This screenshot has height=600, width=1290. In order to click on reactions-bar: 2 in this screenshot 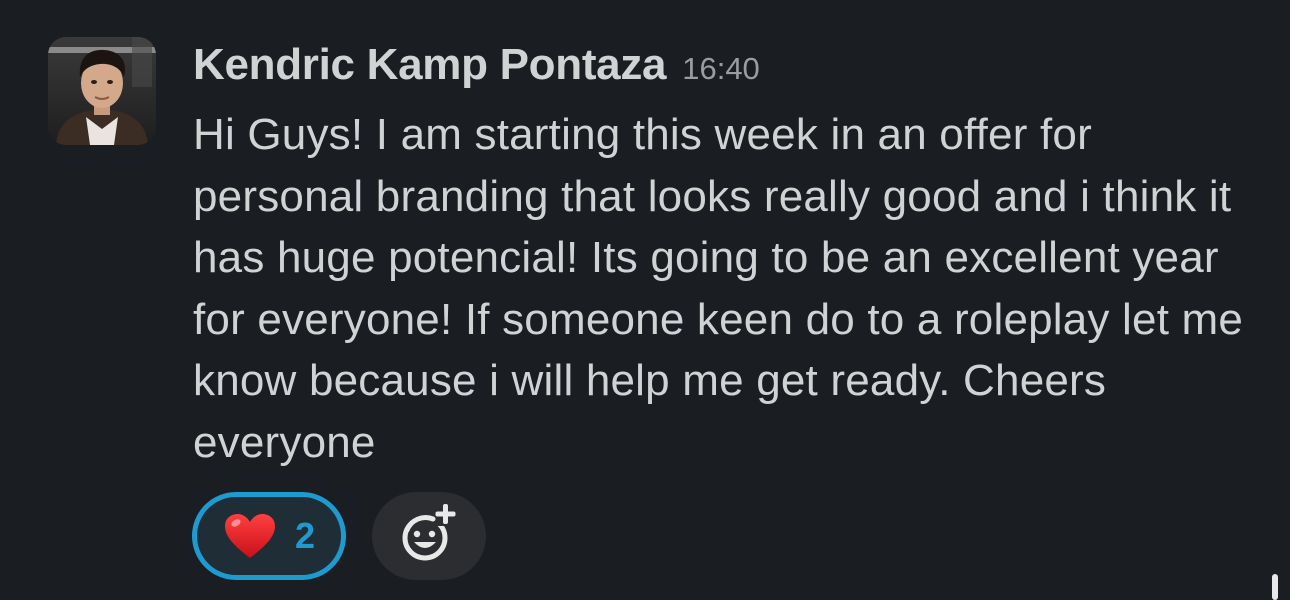, I will do `click(339, 536)`.